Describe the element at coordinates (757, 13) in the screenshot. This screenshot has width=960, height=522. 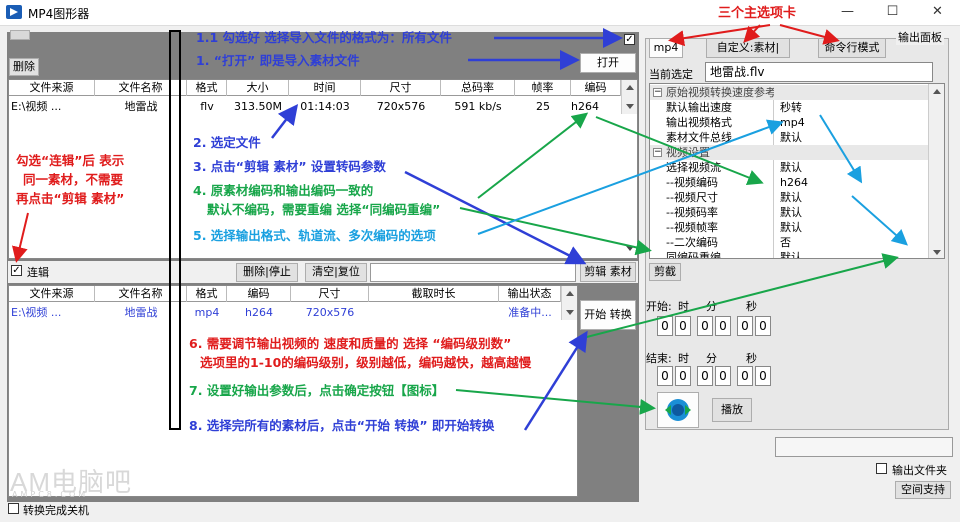
I see `tabs-note: 三个主选项卡` at that location.